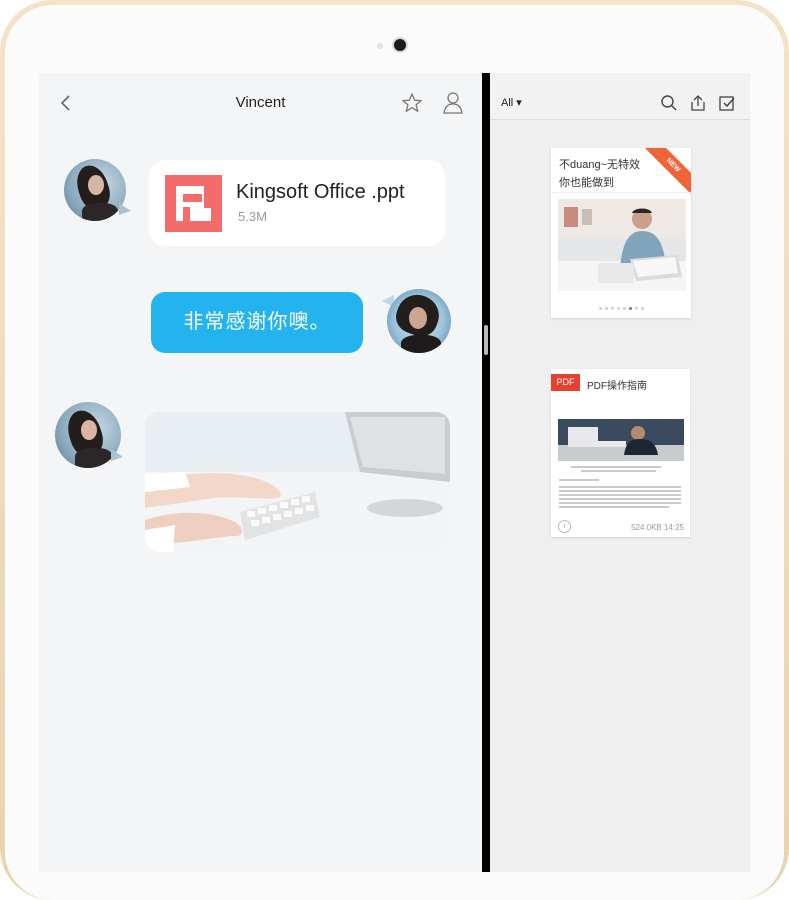 The width and height of the screenshot is (789, 900). What do you see at coordinates (257, 322) in the screenshot?
I see `text-message-bubble: 非常感谢你噢。` at bounding box center [257, 322].